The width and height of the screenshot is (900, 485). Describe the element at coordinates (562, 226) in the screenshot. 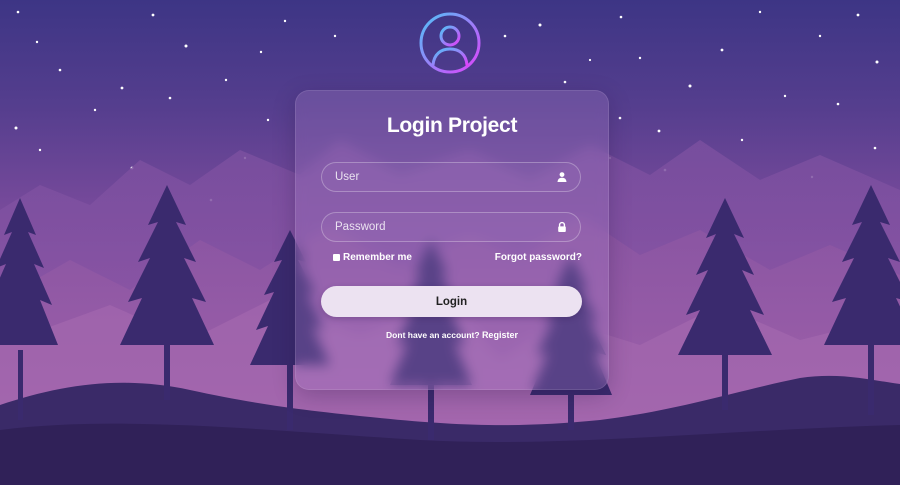

I see `lock-icon` at that location.